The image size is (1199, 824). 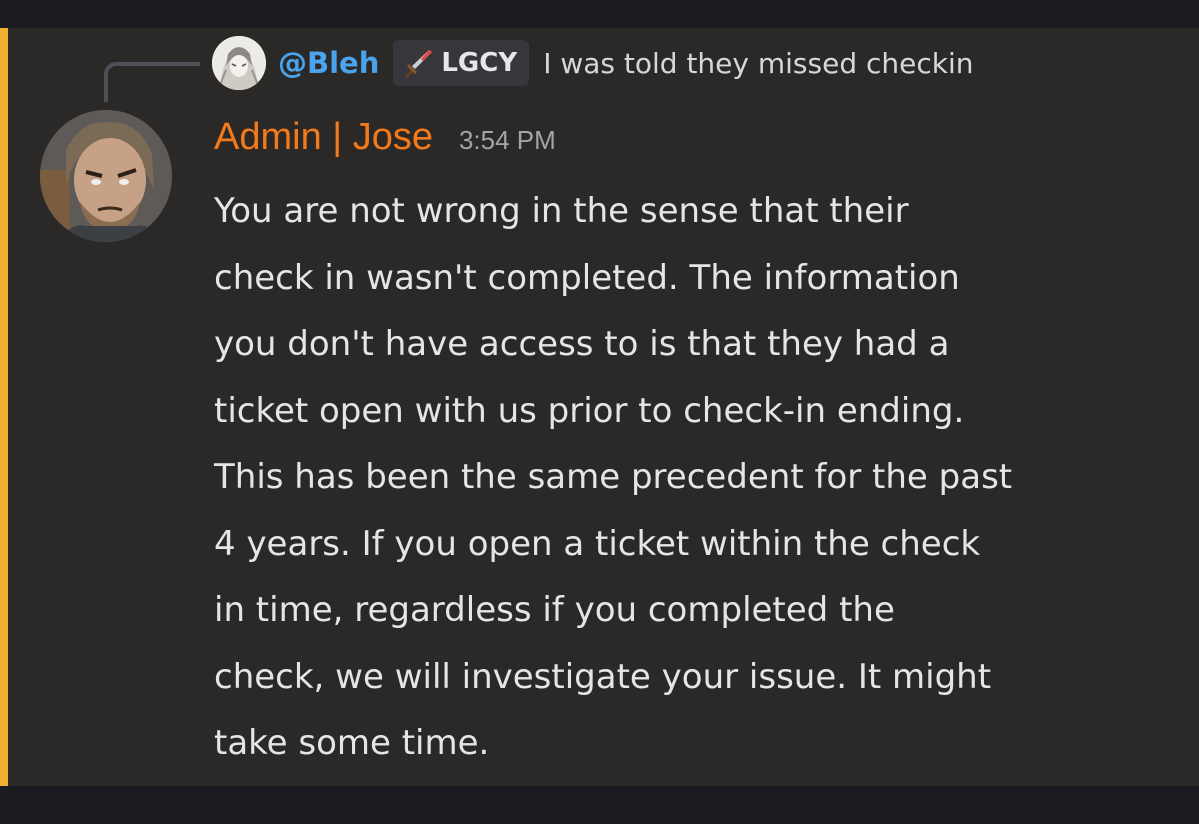 What do you see at coordinates (239, 63) in the screenshot?
I see `reply-avatar` at bounding box center [239, 63].